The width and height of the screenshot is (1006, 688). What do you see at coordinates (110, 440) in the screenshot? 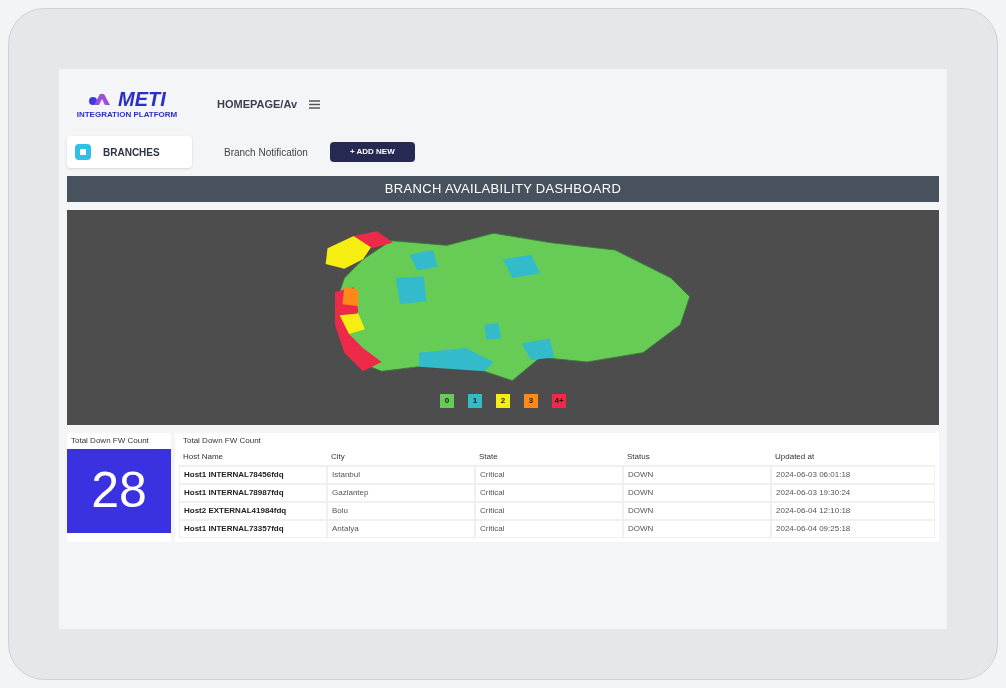
I see `count-title: Total Down FW Count` at bounding box center [110, 440].